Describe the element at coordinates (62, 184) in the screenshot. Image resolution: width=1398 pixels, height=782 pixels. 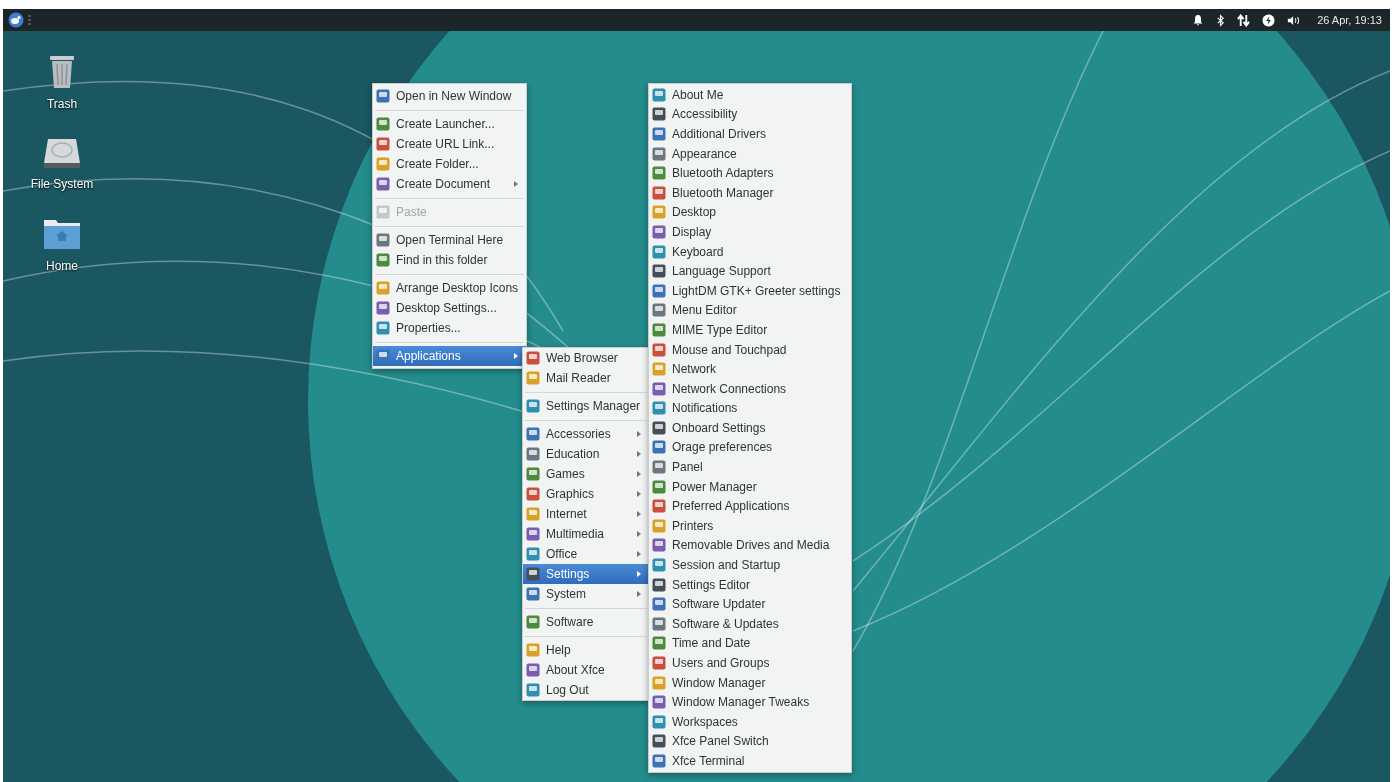
I see `desktop-icon-label: File System` at that location.